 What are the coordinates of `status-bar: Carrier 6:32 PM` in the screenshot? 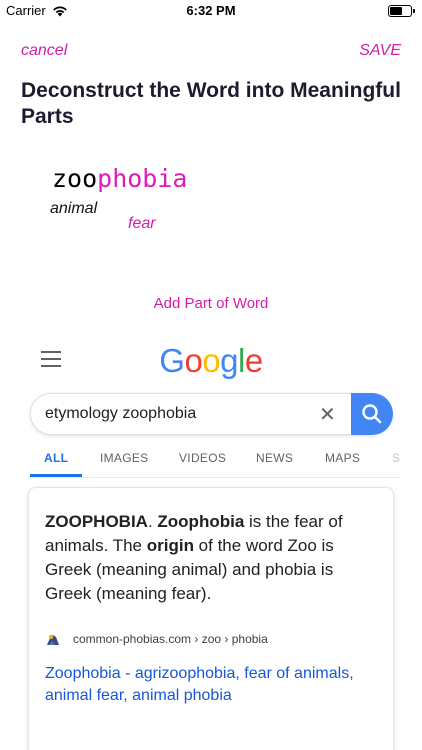 It's located at (211, 11).